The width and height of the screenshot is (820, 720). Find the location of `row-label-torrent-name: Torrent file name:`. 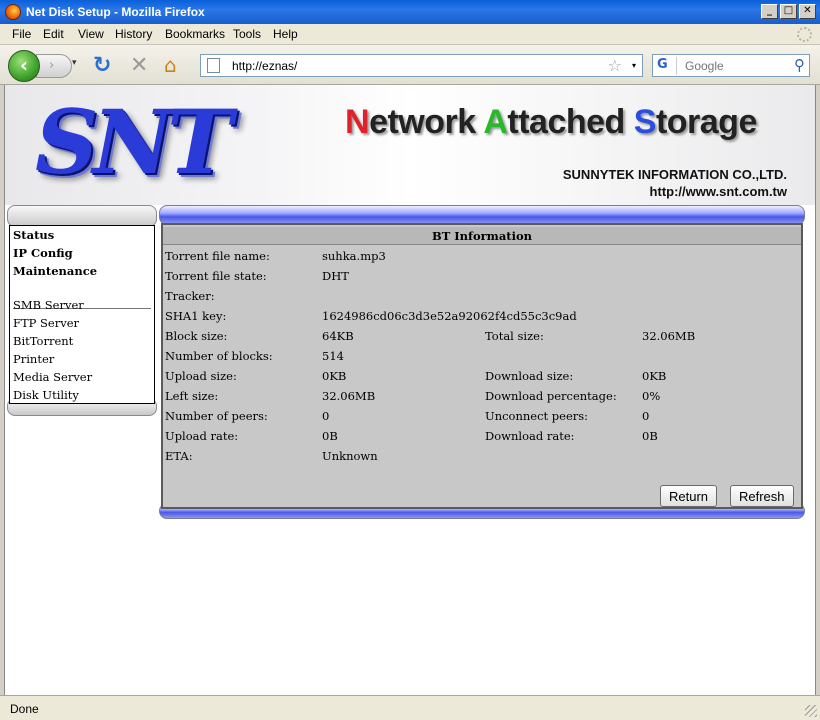

row-label-torrent-name: Torrent file name: is located at coordinates (217, 256).